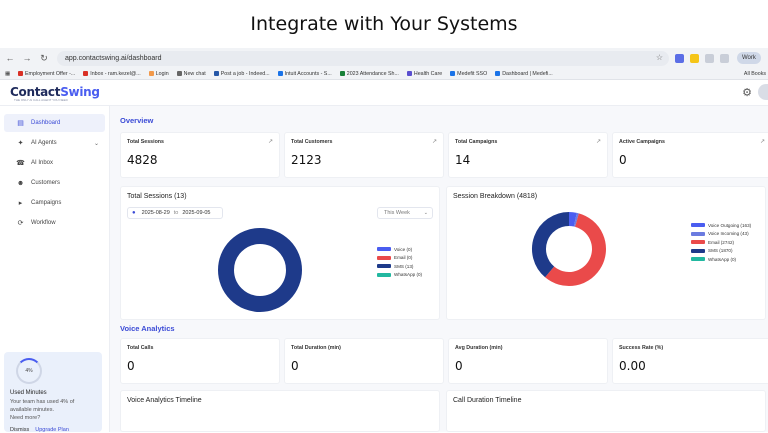  I want to click on range-select: This Week ⌄, so click(405, 213).